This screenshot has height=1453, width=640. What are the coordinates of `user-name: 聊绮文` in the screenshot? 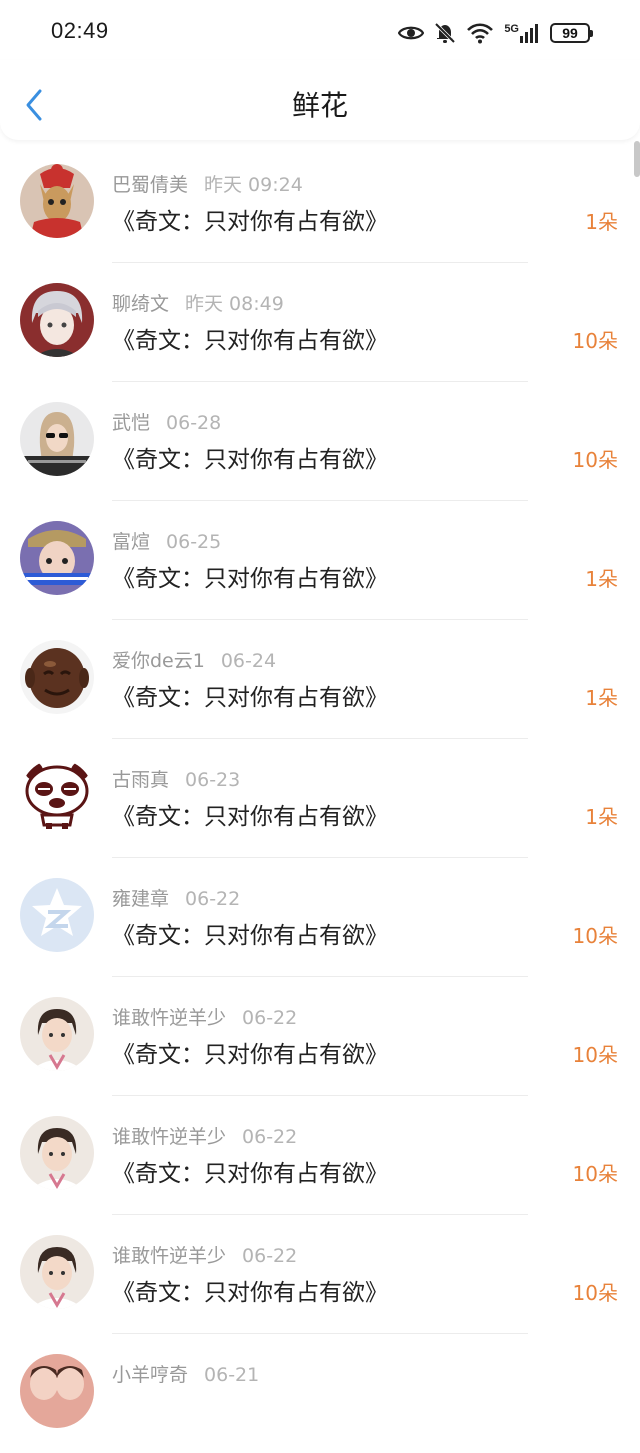 It's located at (140, 304).